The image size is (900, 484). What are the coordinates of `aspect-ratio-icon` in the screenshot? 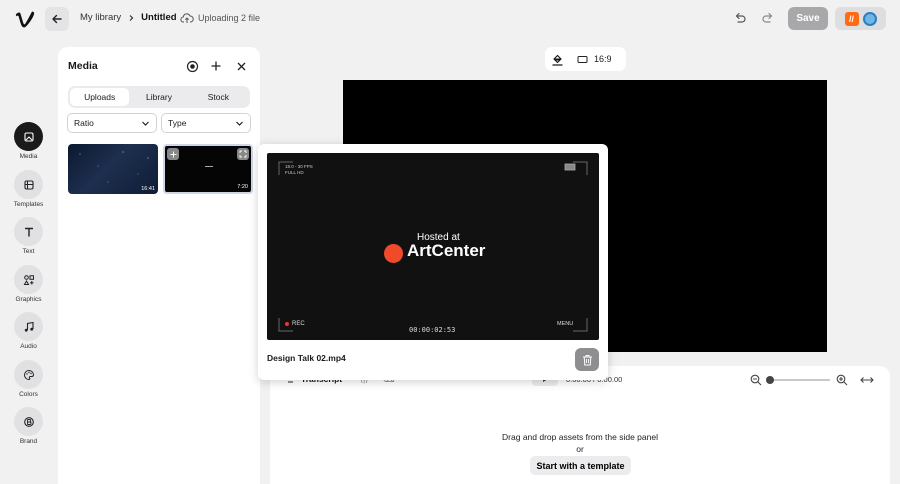 It's located at (582, 59).